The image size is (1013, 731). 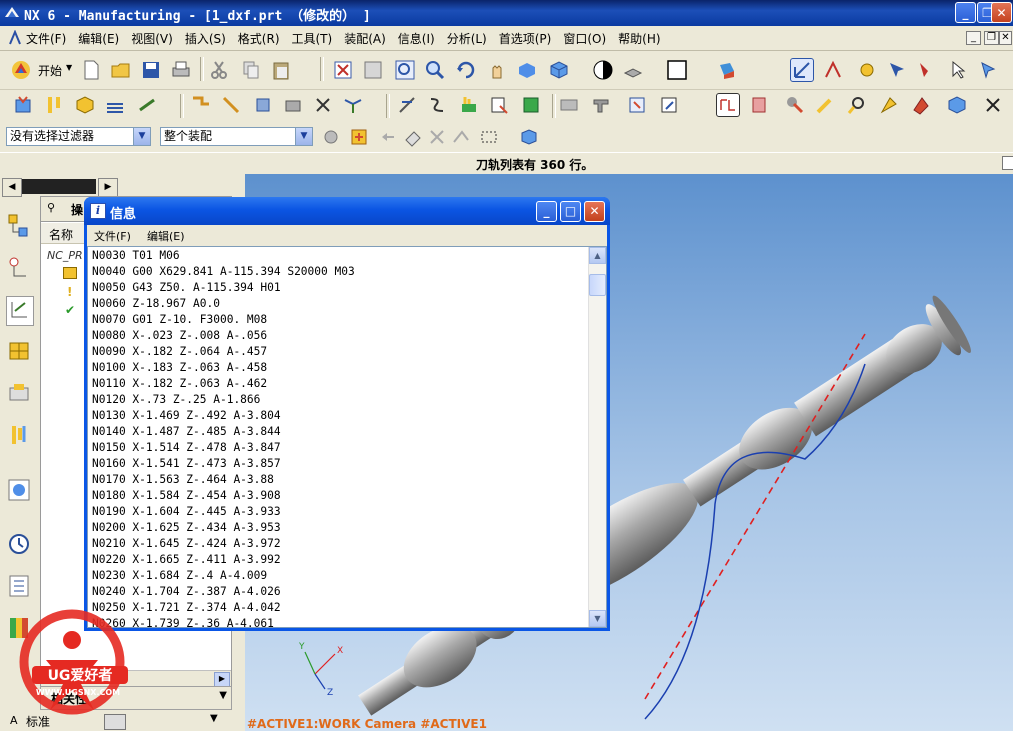 I want to click on shop-docs-icon, so click(x=531, y=105).